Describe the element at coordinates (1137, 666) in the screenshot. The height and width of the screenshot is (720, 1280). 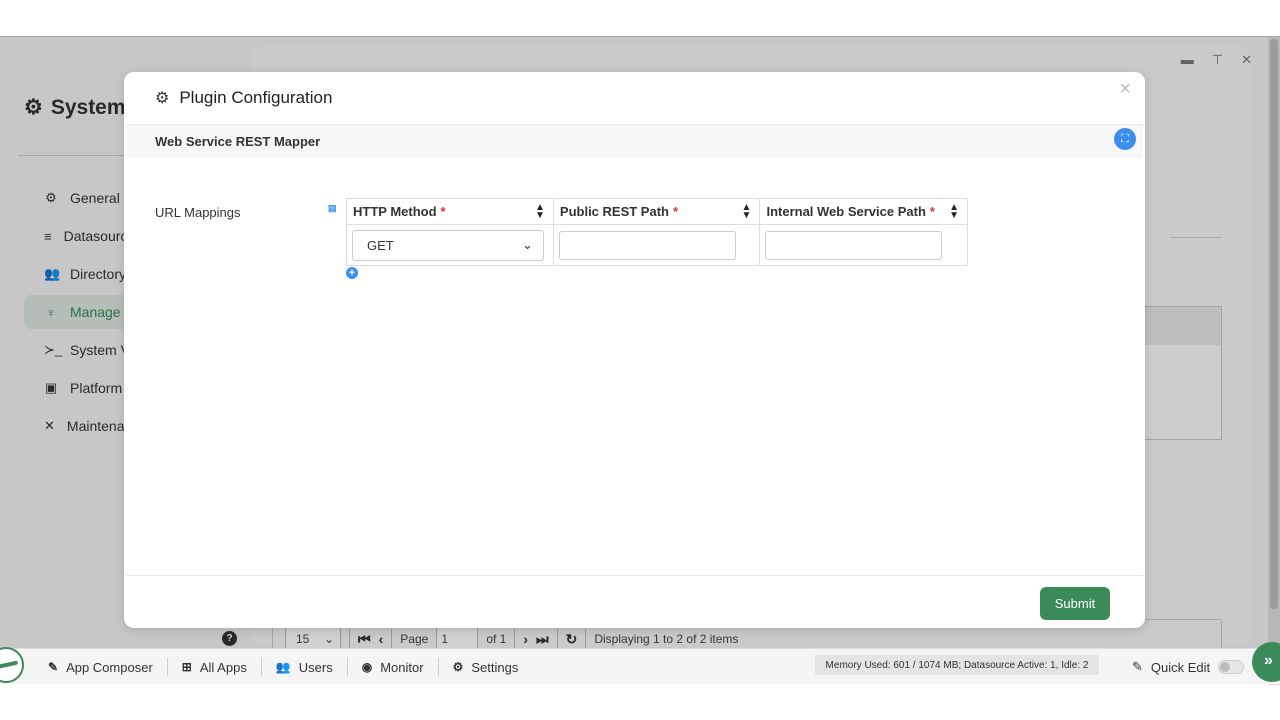
I see `brush-icon: ✎` at that location.